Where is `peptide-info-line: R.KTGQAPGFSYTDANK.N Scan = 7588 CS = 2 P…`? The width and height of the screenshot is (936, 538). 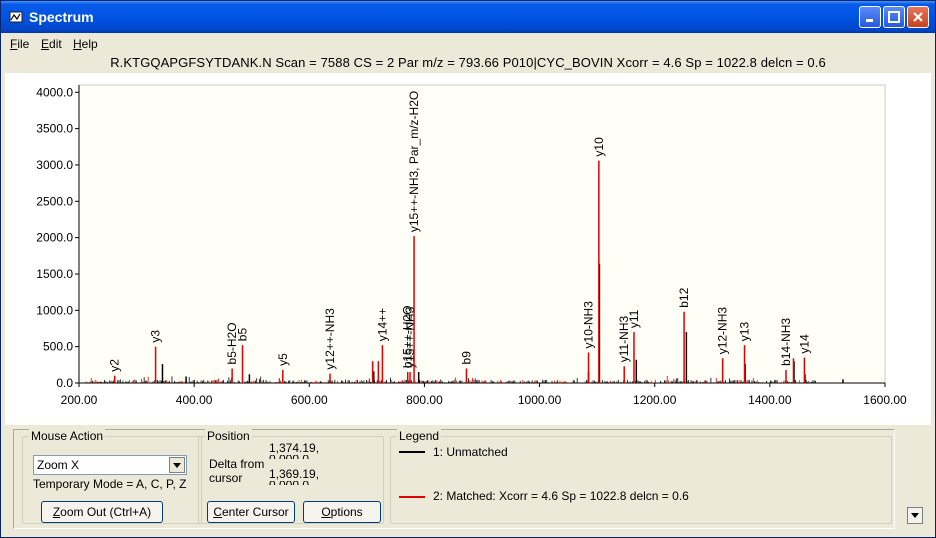
peptide-info-line: R.KTGQAPGFSYTDANK.N Scan = 7588 CS = 2 P… is located at coordinates (468, 62).